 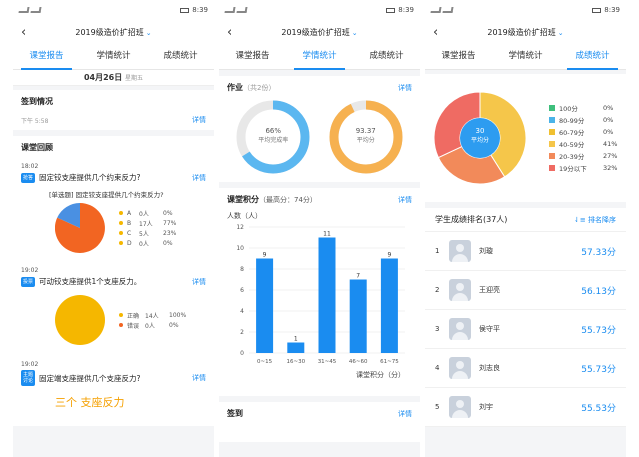 What do you see at coordinates (296, 339) in the screenshot?
I see `bar-value-label: 1` at bounding box center [296, 339].